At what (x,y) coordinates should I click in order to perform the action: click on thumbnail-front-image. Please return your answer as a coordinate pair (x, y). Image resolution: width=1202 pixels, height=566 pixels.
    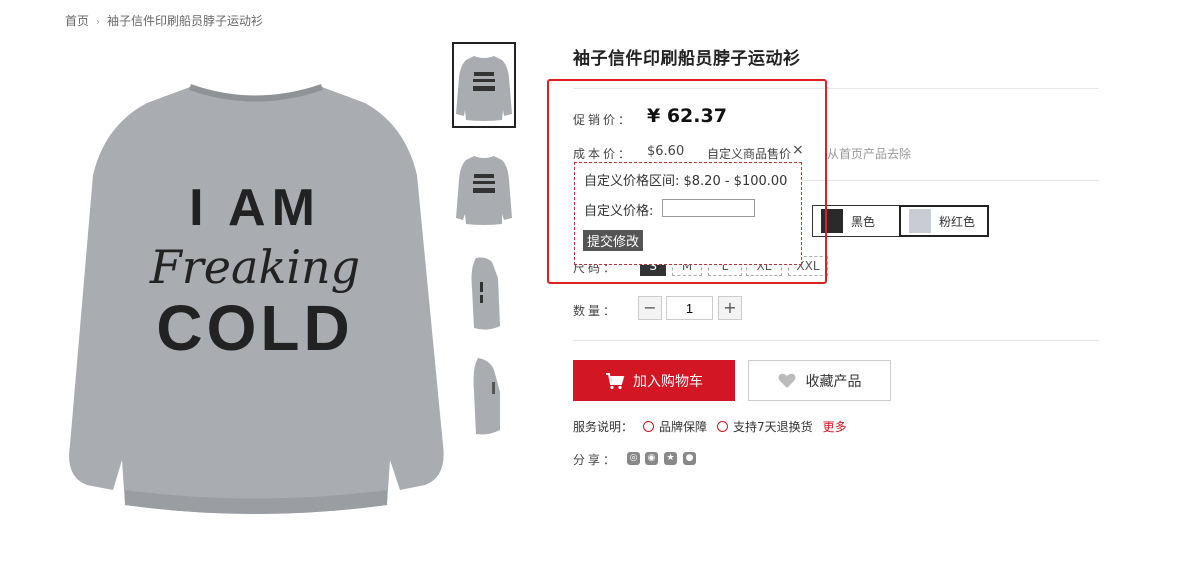
    Looking at the image, I should click on (484, 88).